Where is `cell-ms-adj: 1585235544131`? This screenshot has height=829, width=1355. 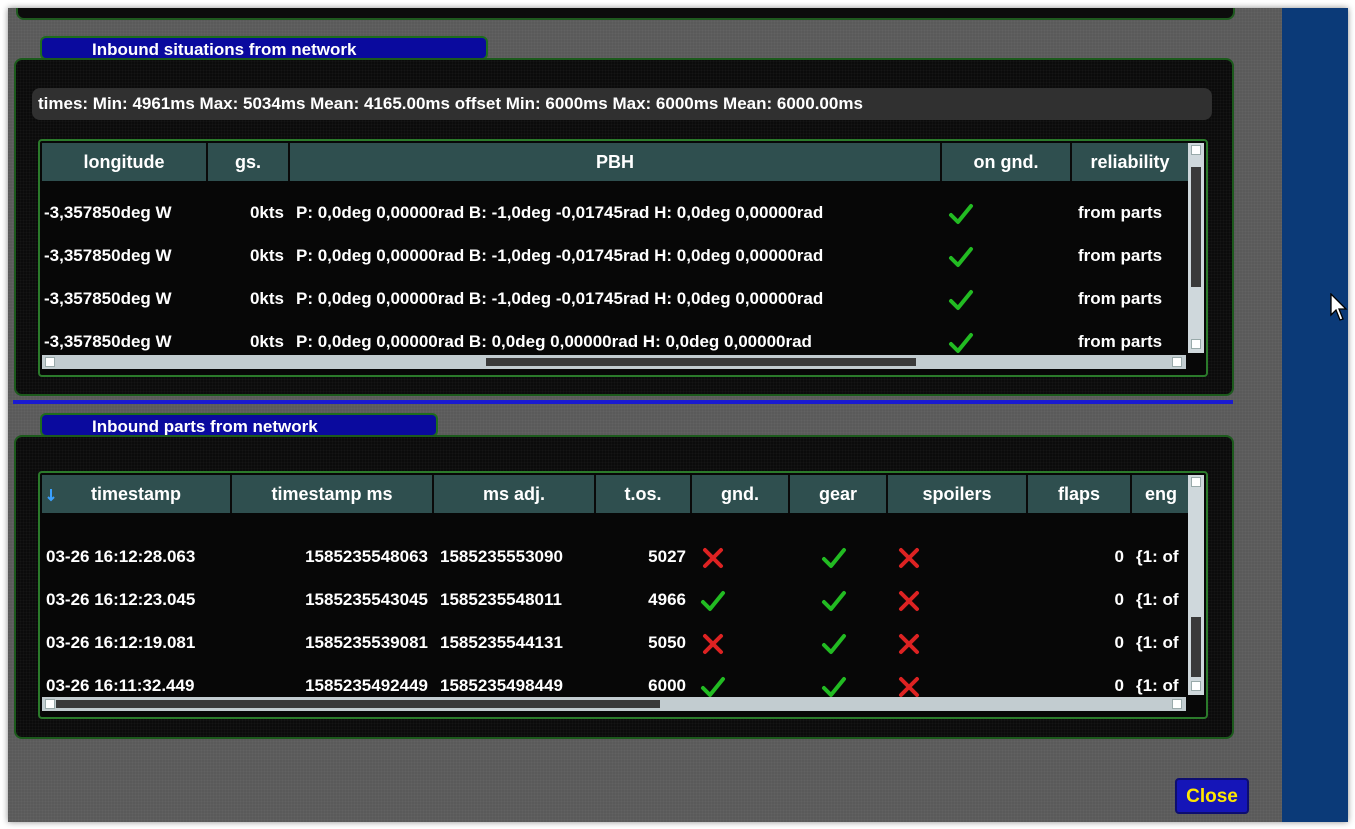
cell-ms-adj: 1585235544131 is located at coordinates (501, 642).